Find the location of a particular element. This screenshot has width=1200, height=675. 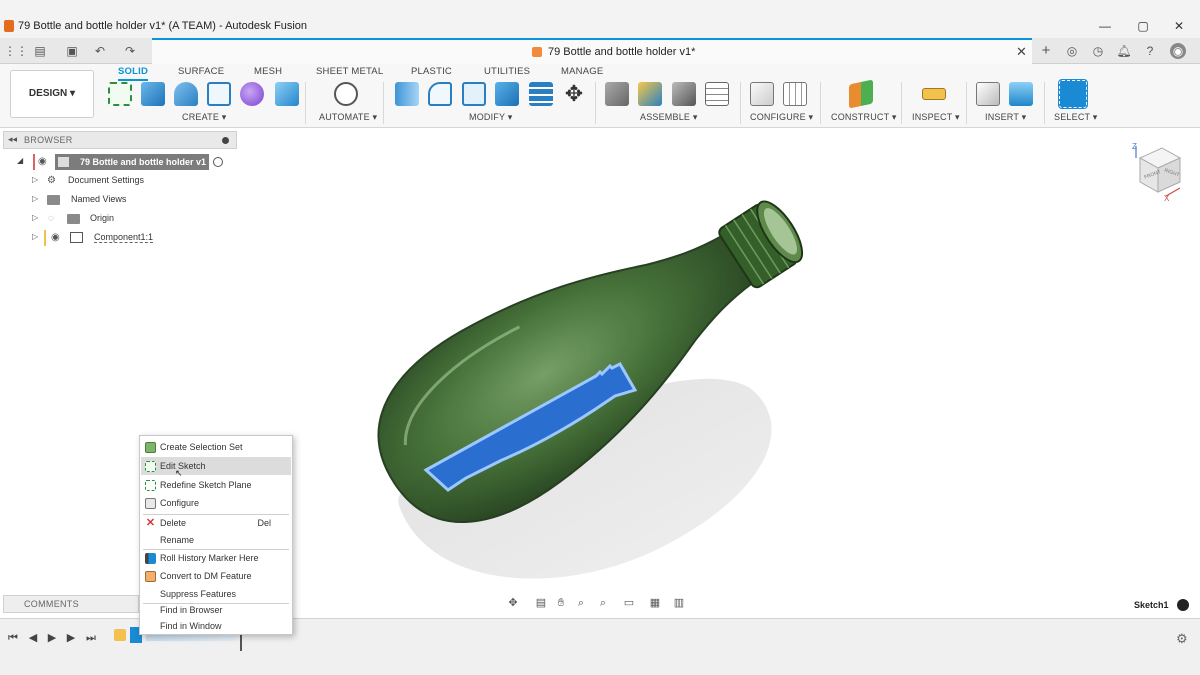

help-icon: ? is located at coordinates (1150, 51).